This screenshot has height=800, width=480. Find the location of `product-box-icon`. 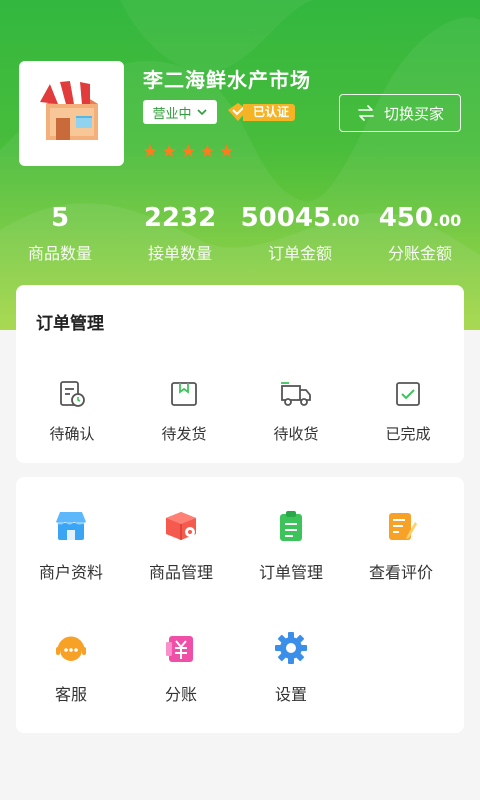

product-box-icon is located at coordinates (181, 526).